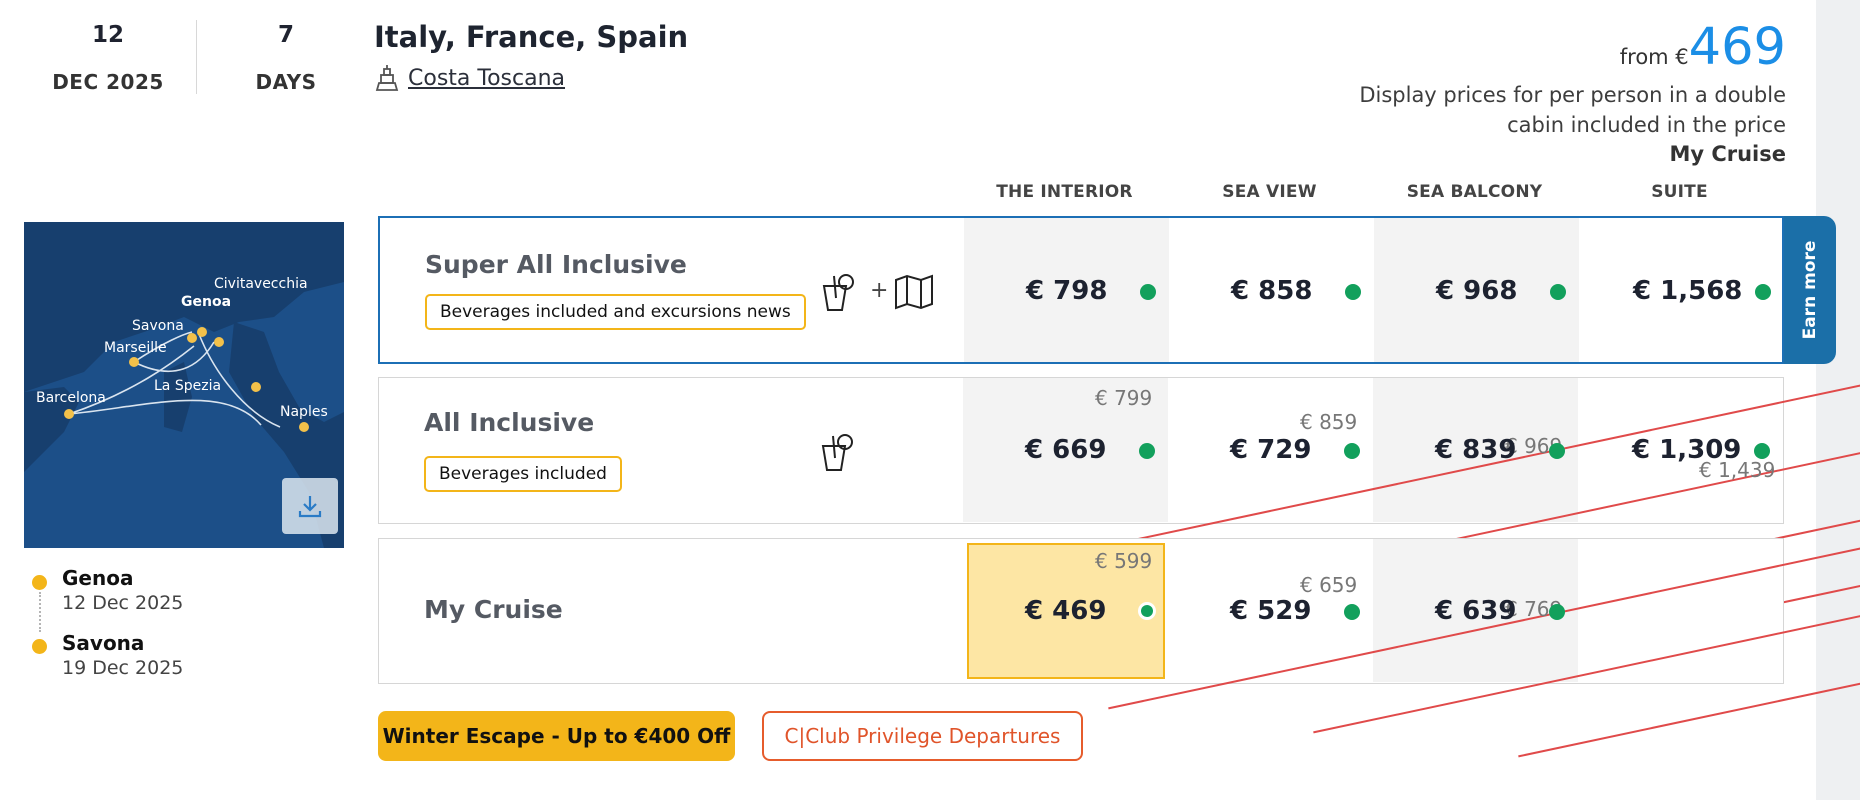  I want to click on price-sea-balcony: € 839, so click(1475, 450).